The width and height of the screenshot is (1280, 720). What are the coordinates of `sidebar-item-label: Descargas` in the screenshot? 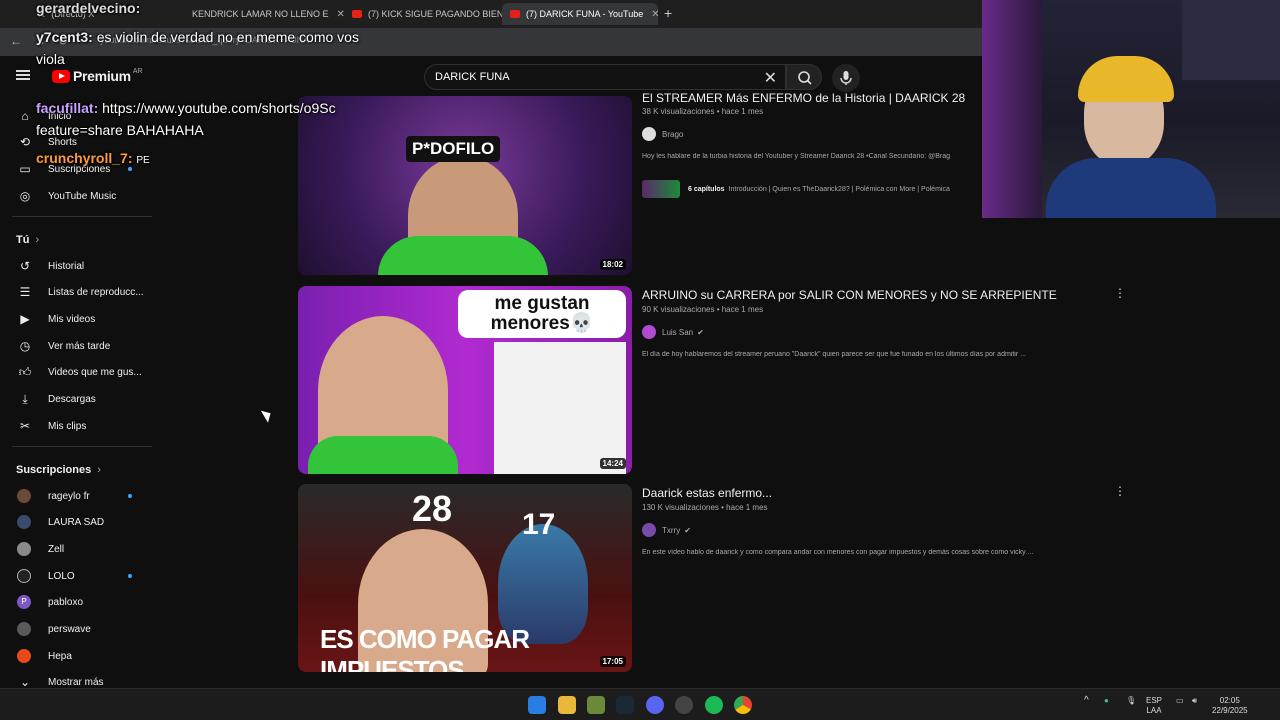 It's located at (72, 399).